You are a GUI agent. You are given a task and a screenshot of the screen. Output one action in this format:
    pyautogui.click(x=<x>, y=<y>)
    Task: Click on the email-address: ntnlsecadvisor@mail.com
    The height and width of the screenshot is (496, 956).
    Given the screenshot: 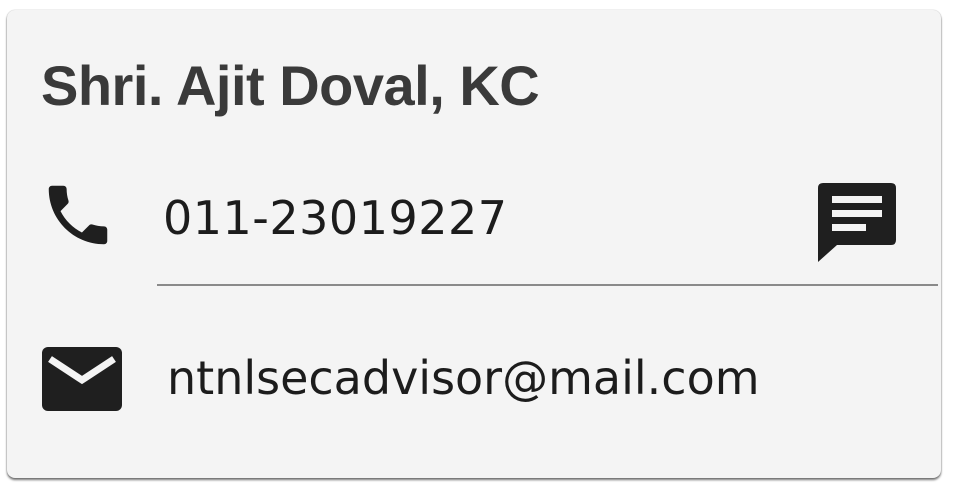 What is the action you would take?
    pyautogui.click(x=463, y=378)
    